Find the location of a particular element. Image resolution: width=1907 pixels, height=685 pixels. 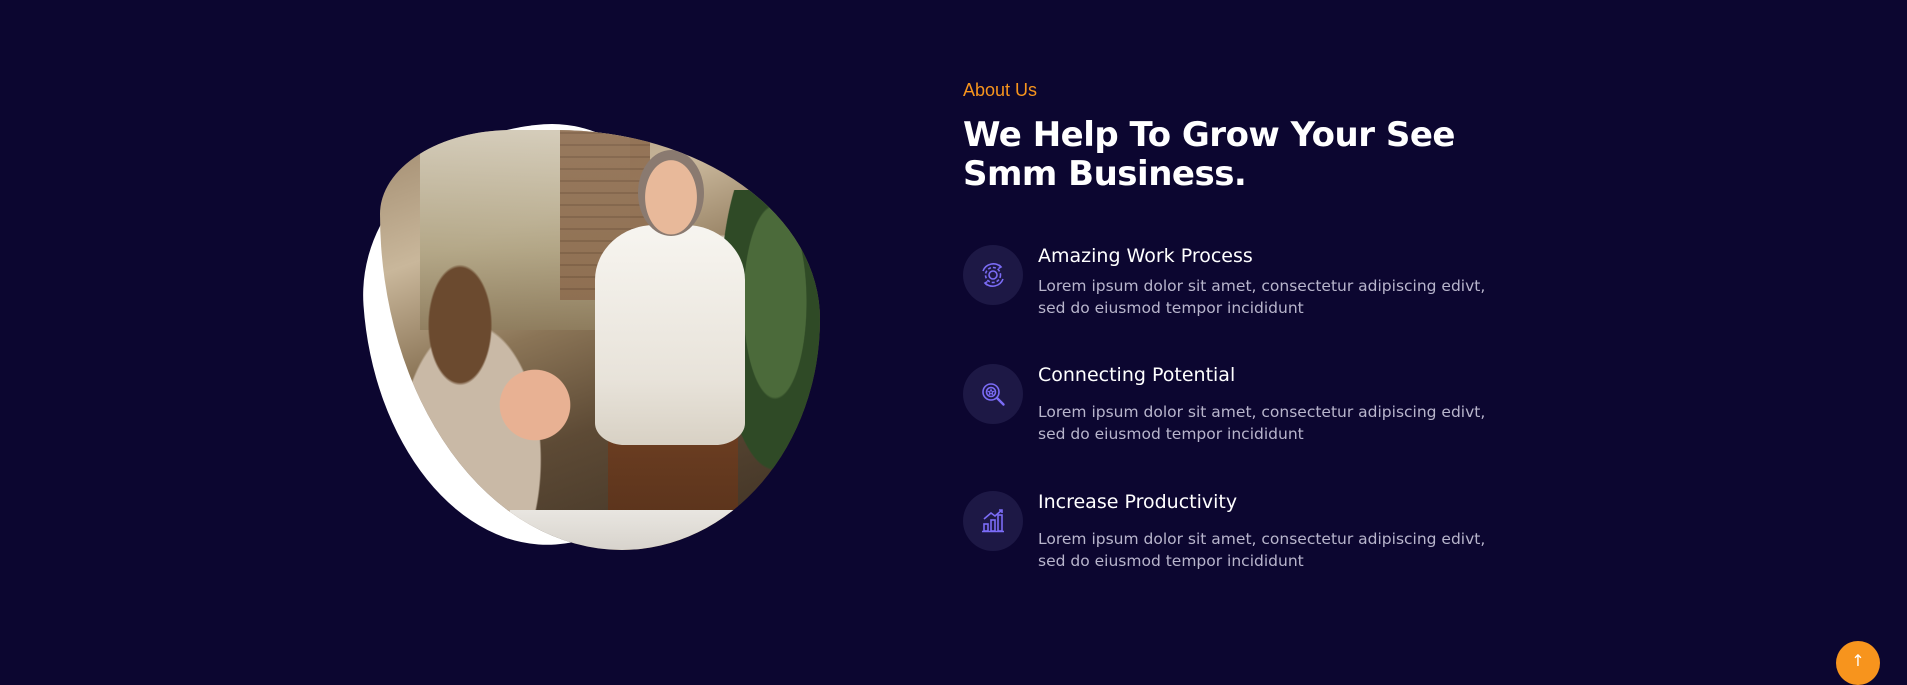

feature-title: Connecting Potential is located at coordinates (1137, 375).